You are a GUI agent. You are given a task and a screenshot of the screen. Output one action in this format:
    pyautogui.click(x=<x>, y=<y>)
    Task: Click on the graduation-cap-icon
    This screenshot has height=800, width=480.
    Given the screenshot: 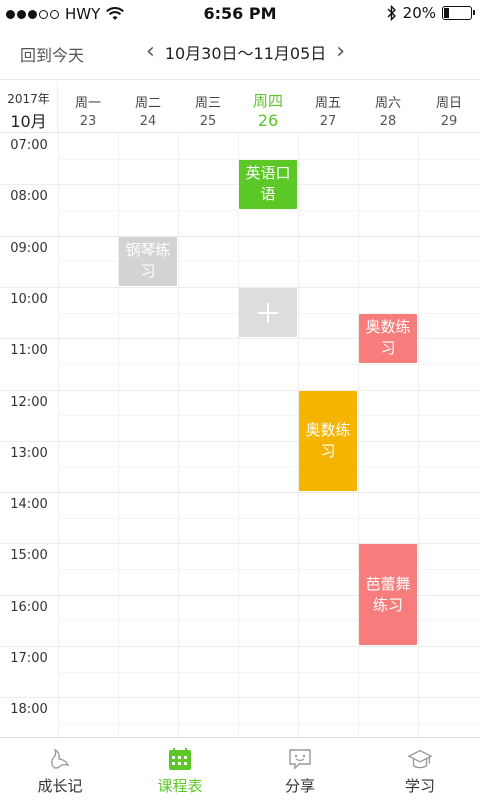 What is the action you would take?
    pyautogui.click(x=420, y=759)
    